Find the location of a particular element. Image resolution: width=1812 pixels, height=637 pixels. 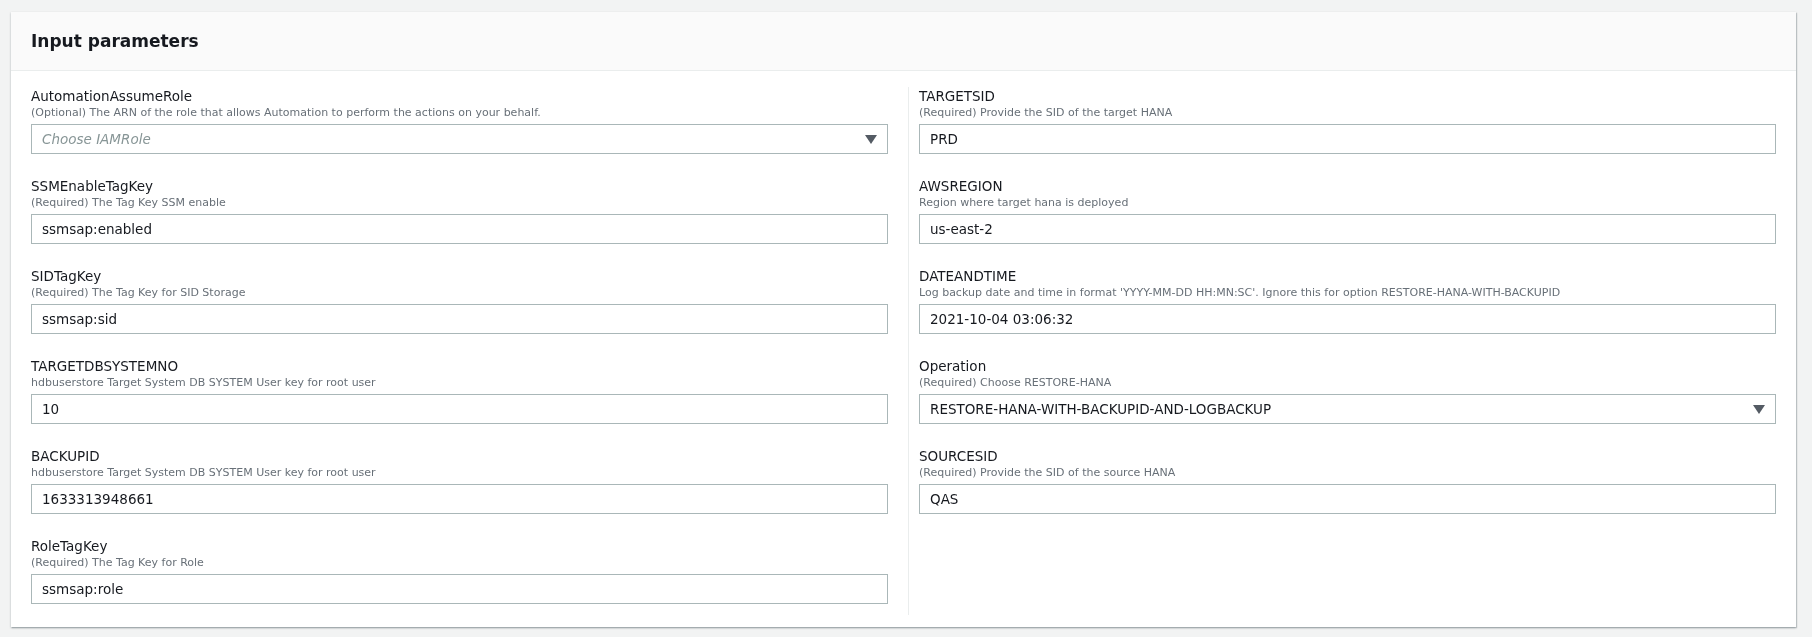

field-label: AutomationAssumeRole is located at coordinates (112, 96).